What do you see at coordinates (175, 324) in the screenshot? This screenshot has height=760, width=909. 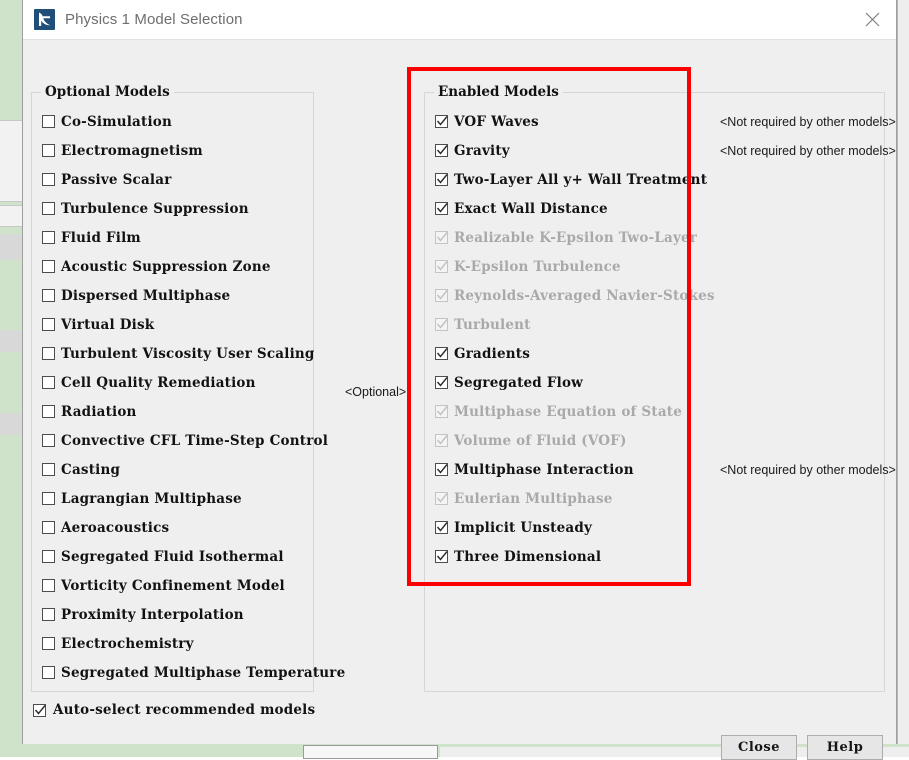 I see `optional-model-row: Virtual Disk` at bounding box center [175, 324].